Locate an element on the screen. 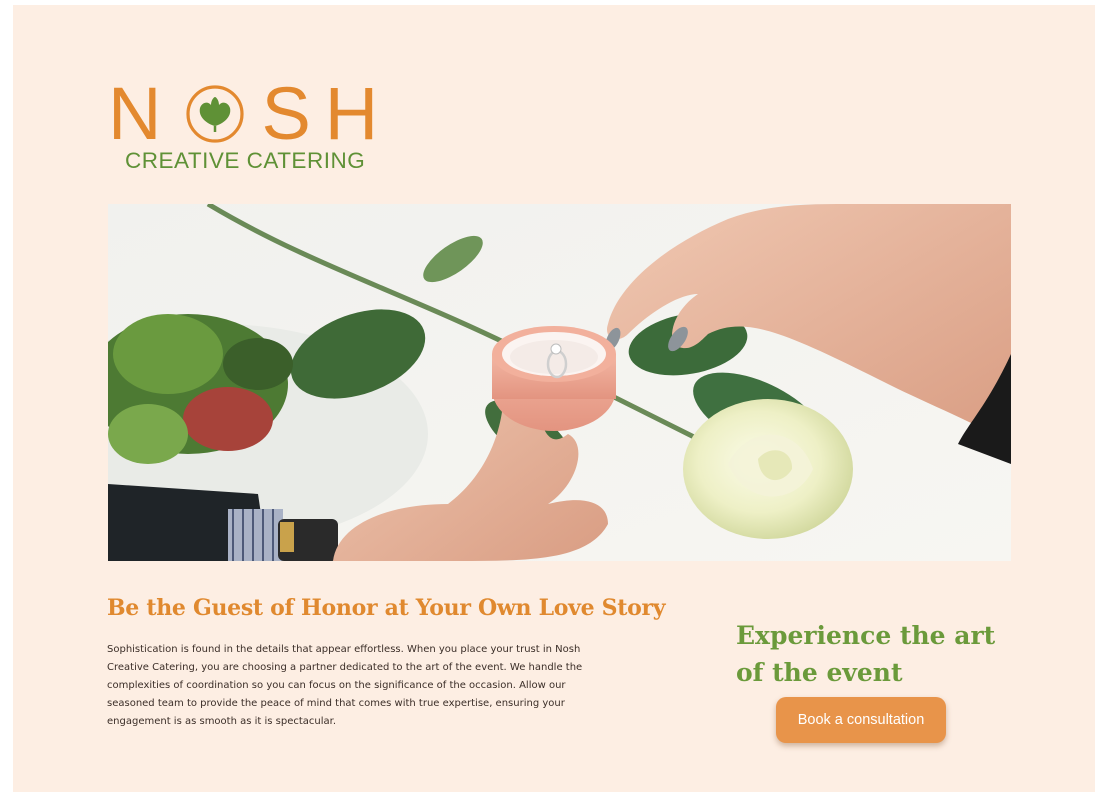 The height and width of the screenshot is (793, 1104). logo-letter-n: N is located at coordinates (142, 113).